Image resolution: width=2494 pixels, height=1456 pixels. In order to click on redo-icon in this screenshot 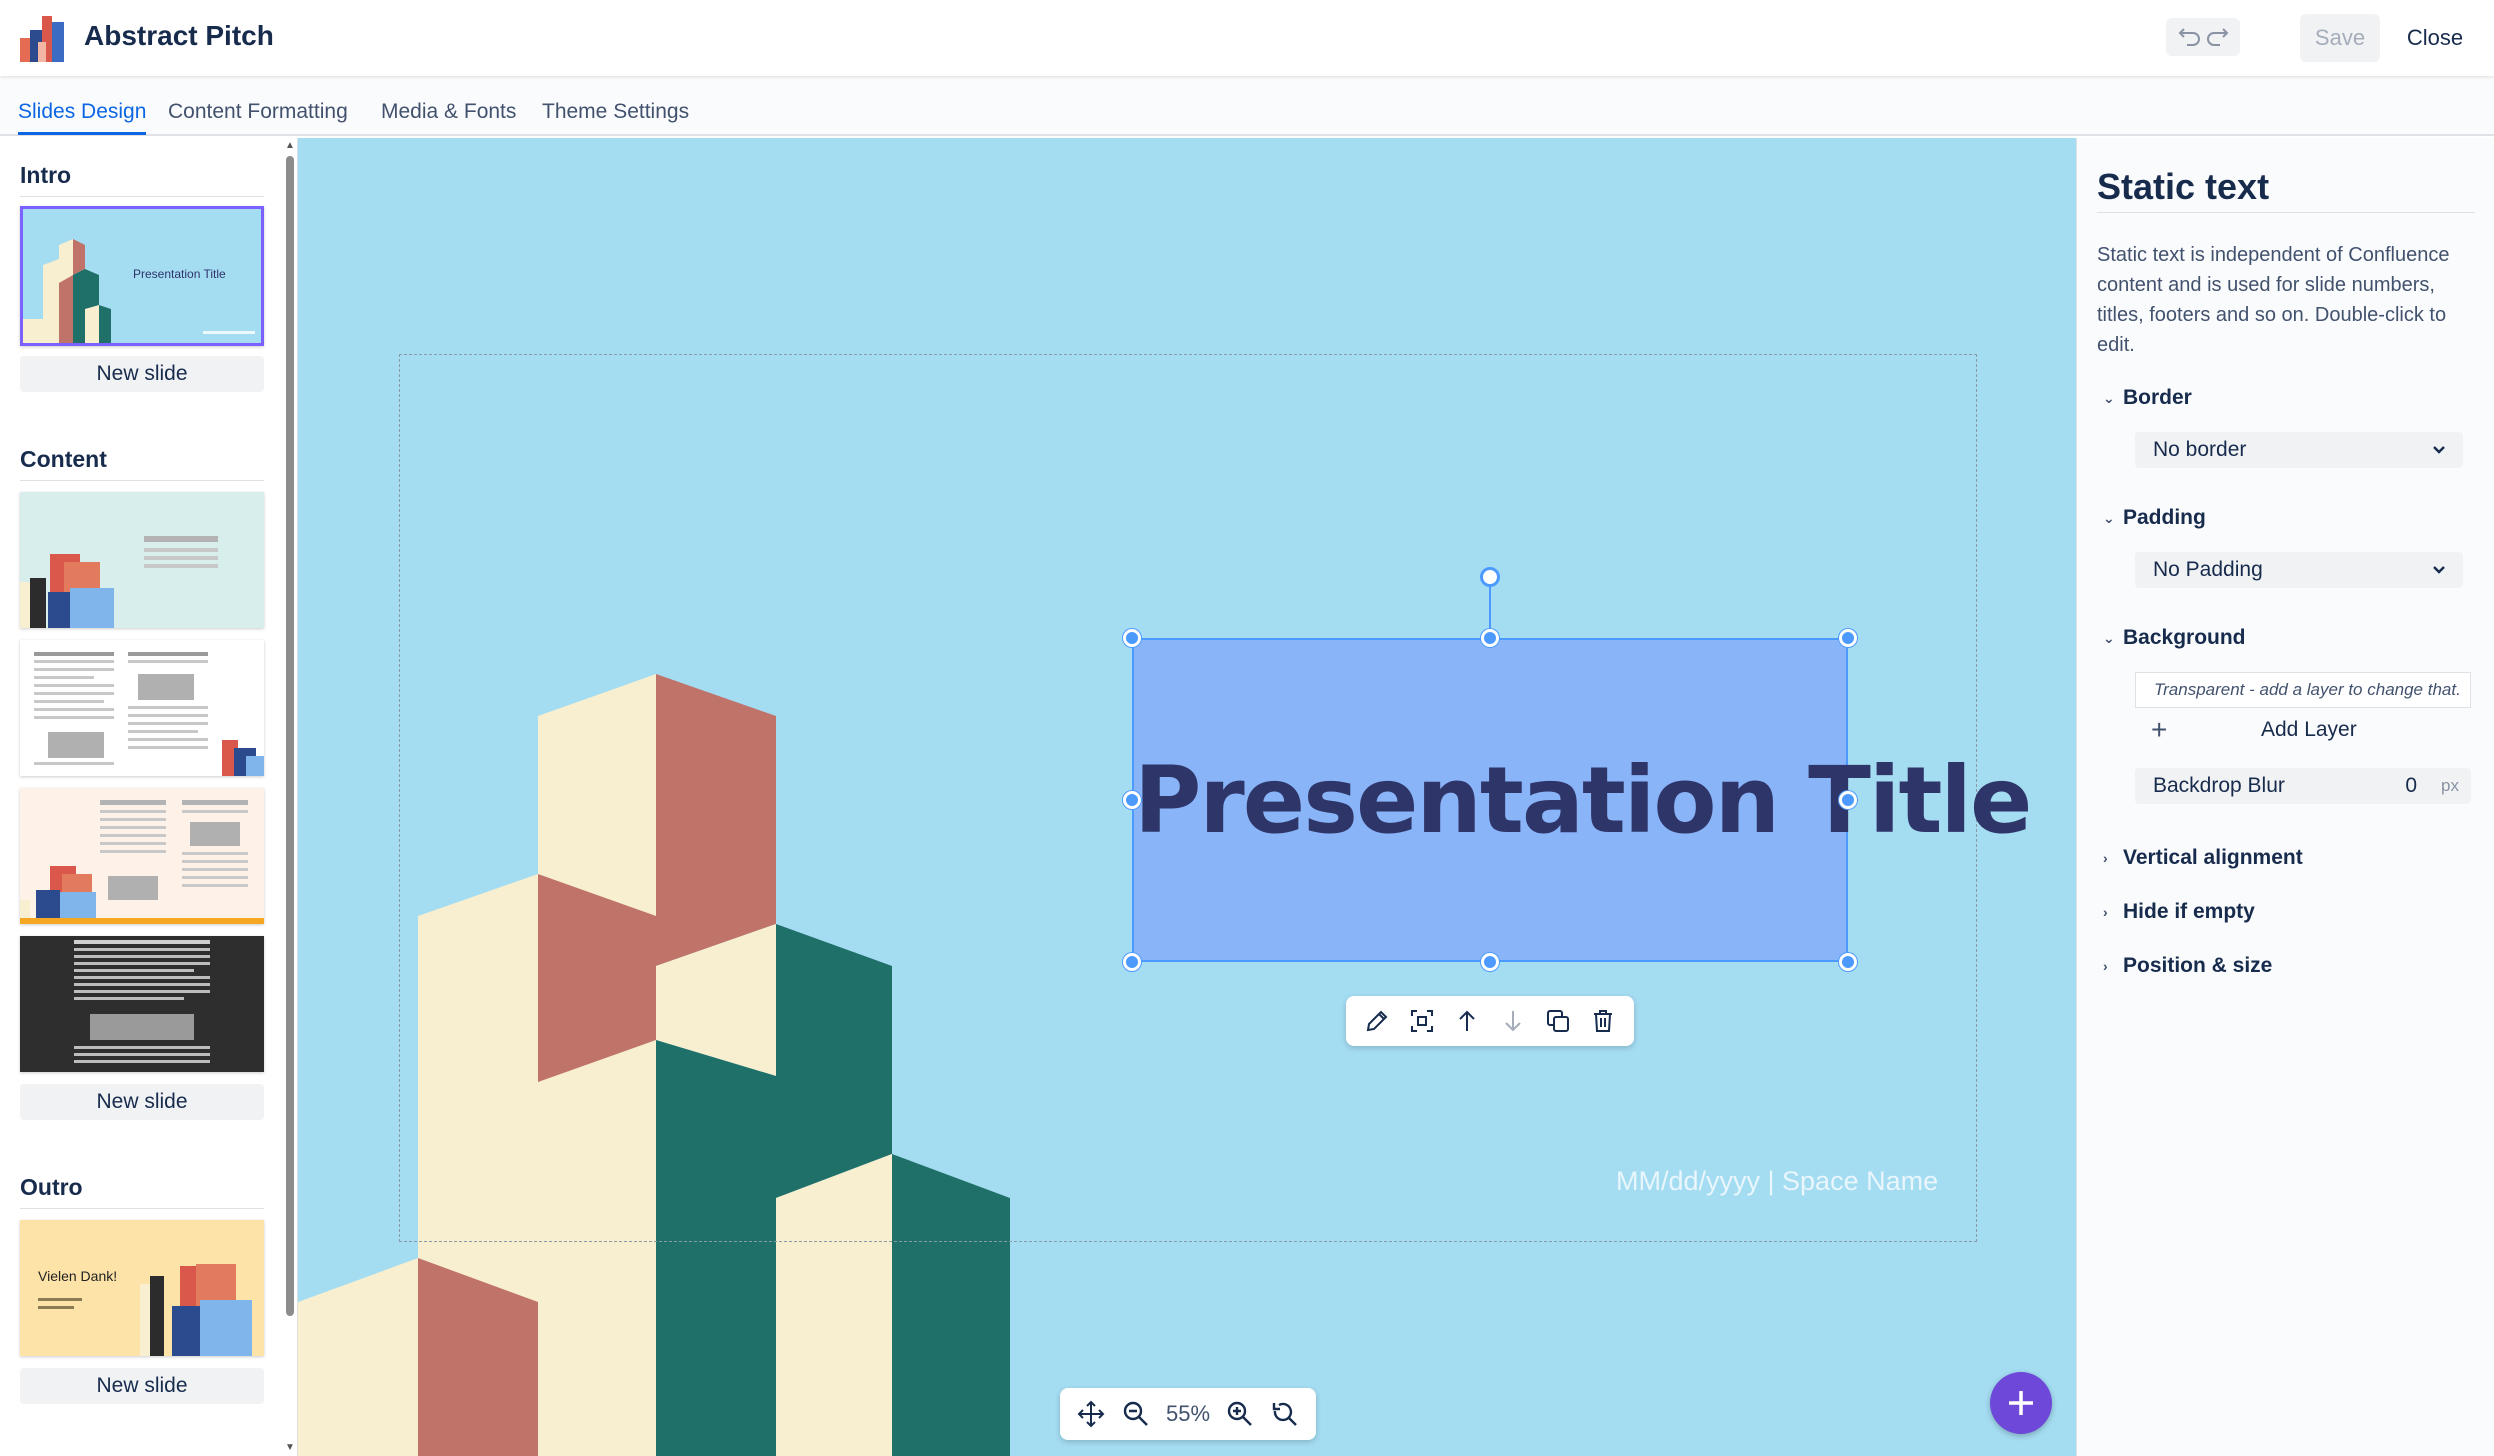, I will do `click(2218, 37)`.